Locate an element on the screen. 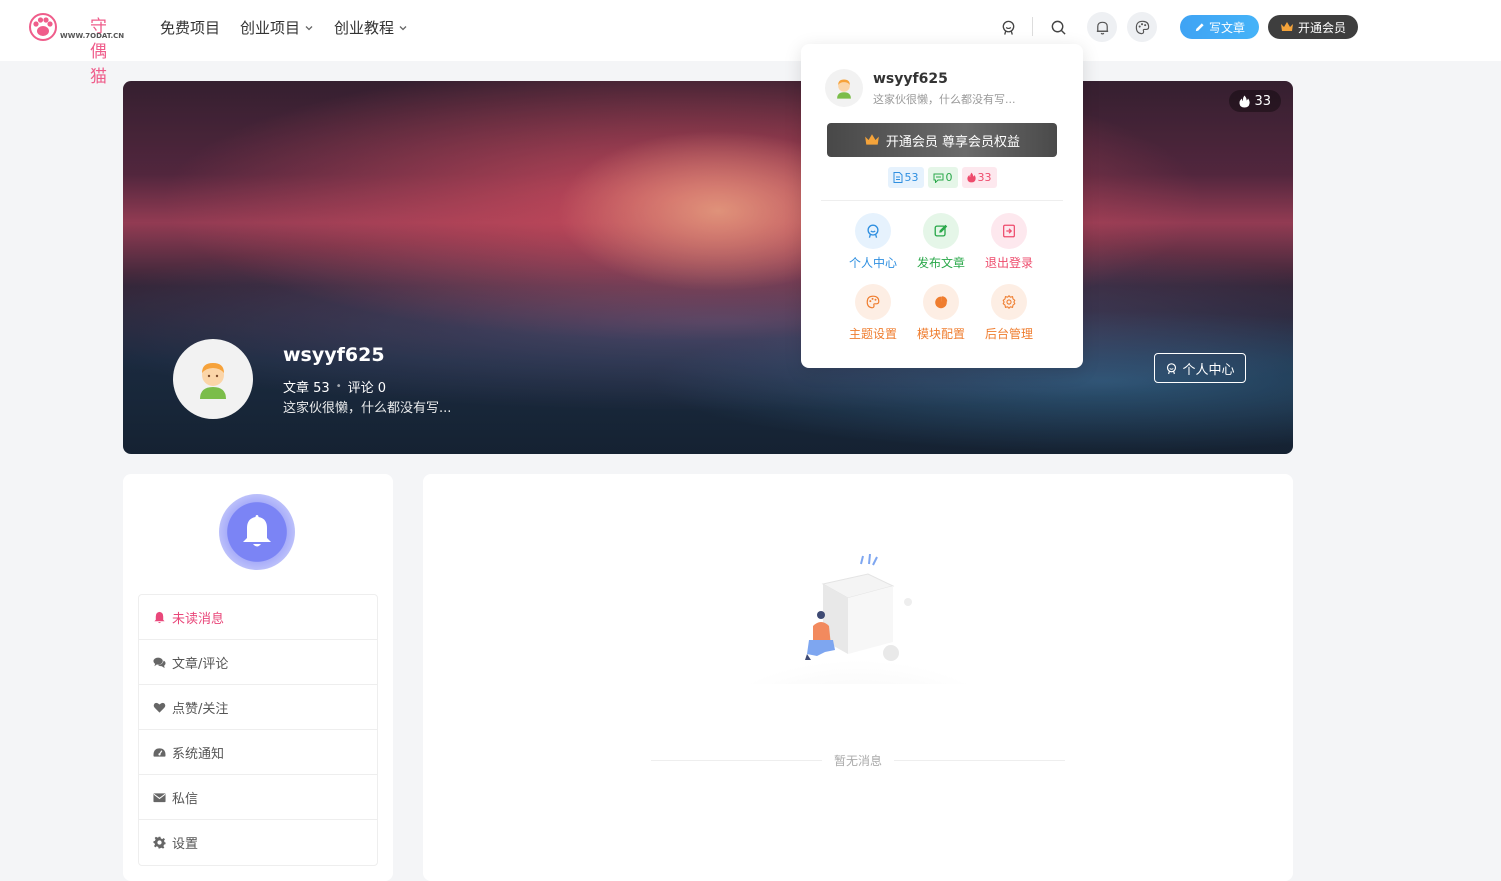 This screenshot has width=1501, height=881. dropdown-avatar is located at coordinates (844, 88).